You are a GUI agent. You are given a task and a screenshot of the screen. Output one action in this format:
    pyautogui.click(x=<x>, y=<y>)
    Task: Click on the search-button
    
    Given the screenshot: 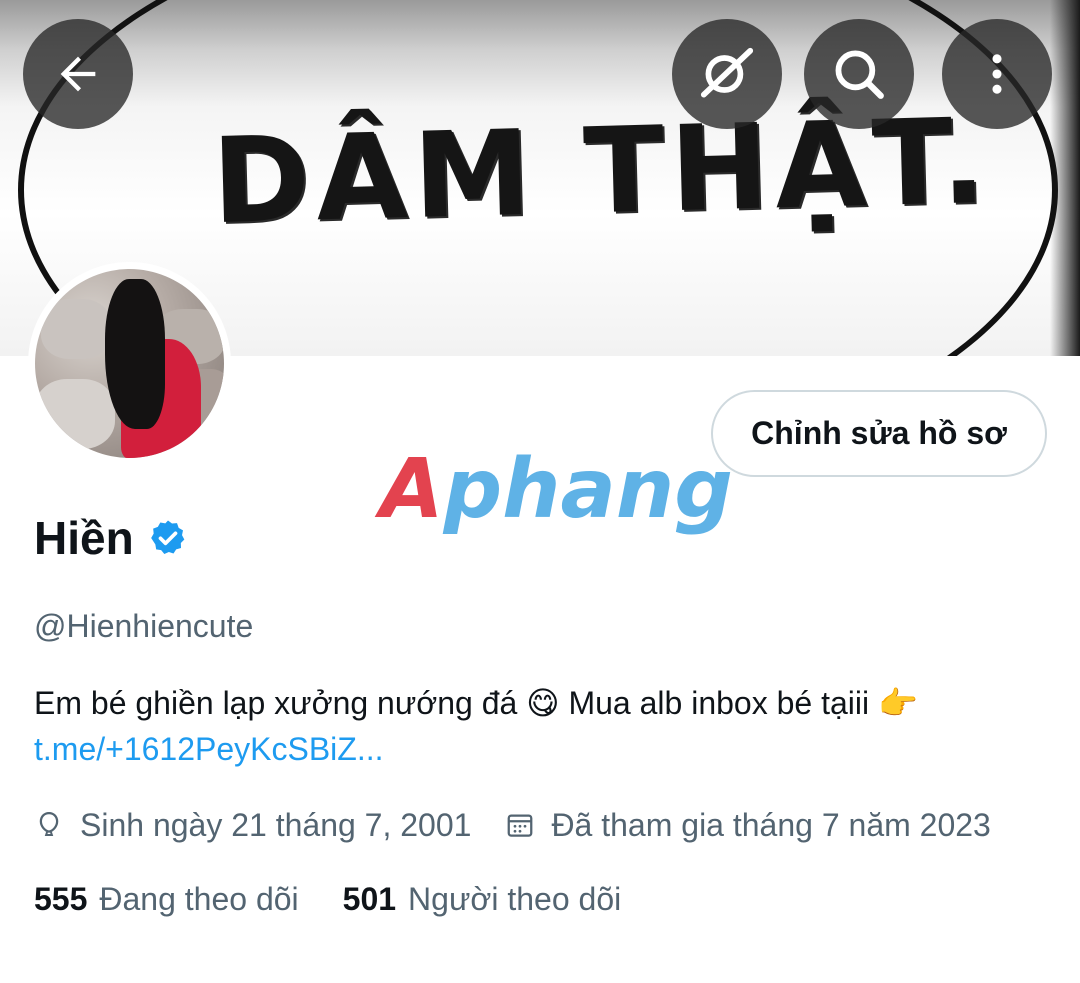 What is the action you would take?
    pyautogui.click(x=859, y=74)
    